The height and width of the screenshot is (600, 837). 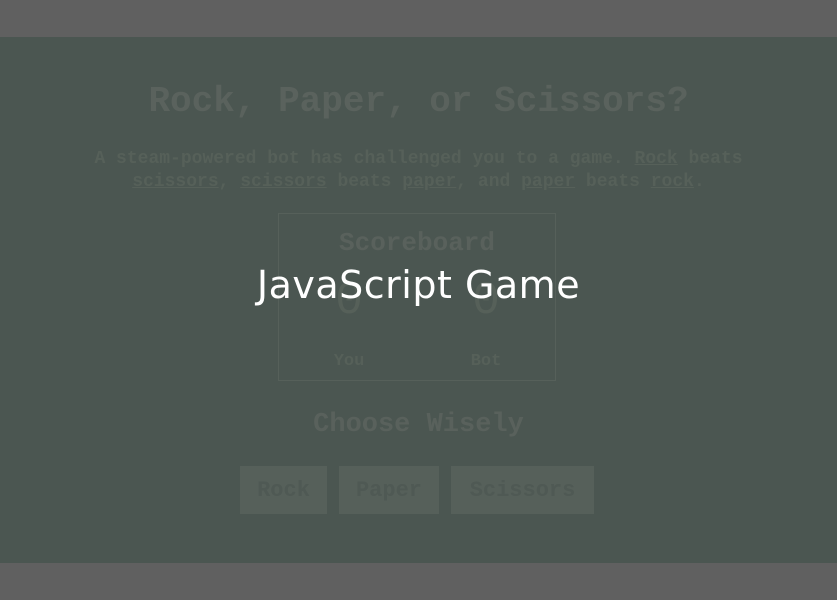 What do you see at coordinates (418, 101) in the screenshot?
I see `game-title: Rock, Paper, or Scissors?` at bounding box center [418, 101].